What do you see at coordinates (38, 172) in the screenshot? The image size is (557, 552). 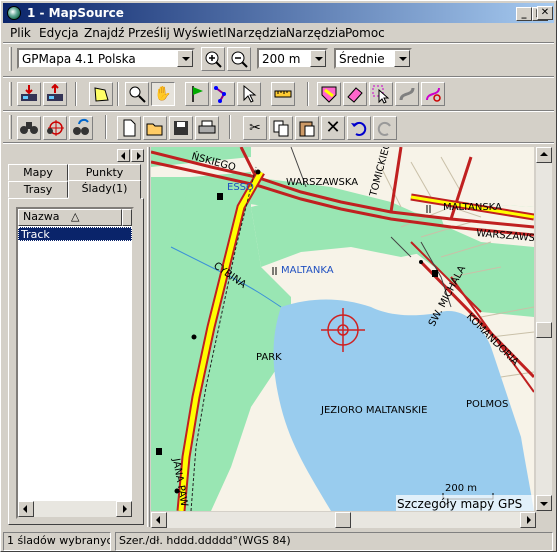 I see `tab-maps: Mapy` at bounding box center [38, 172].